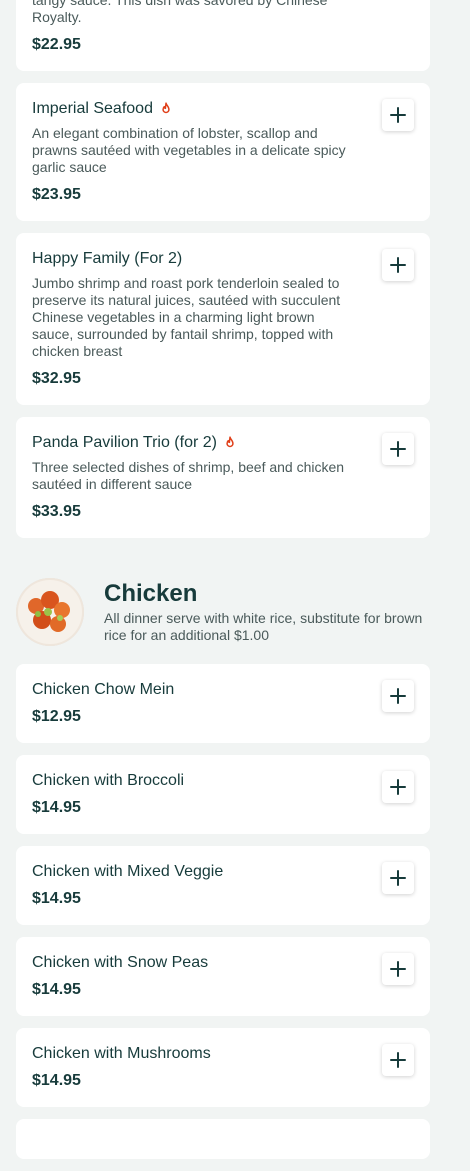 This screenshot has height=1171, width=470. What do you see at coordinates (56, 194) in the screenshot?
I see `item-price: $23.95` at bounding box center [56, 194].